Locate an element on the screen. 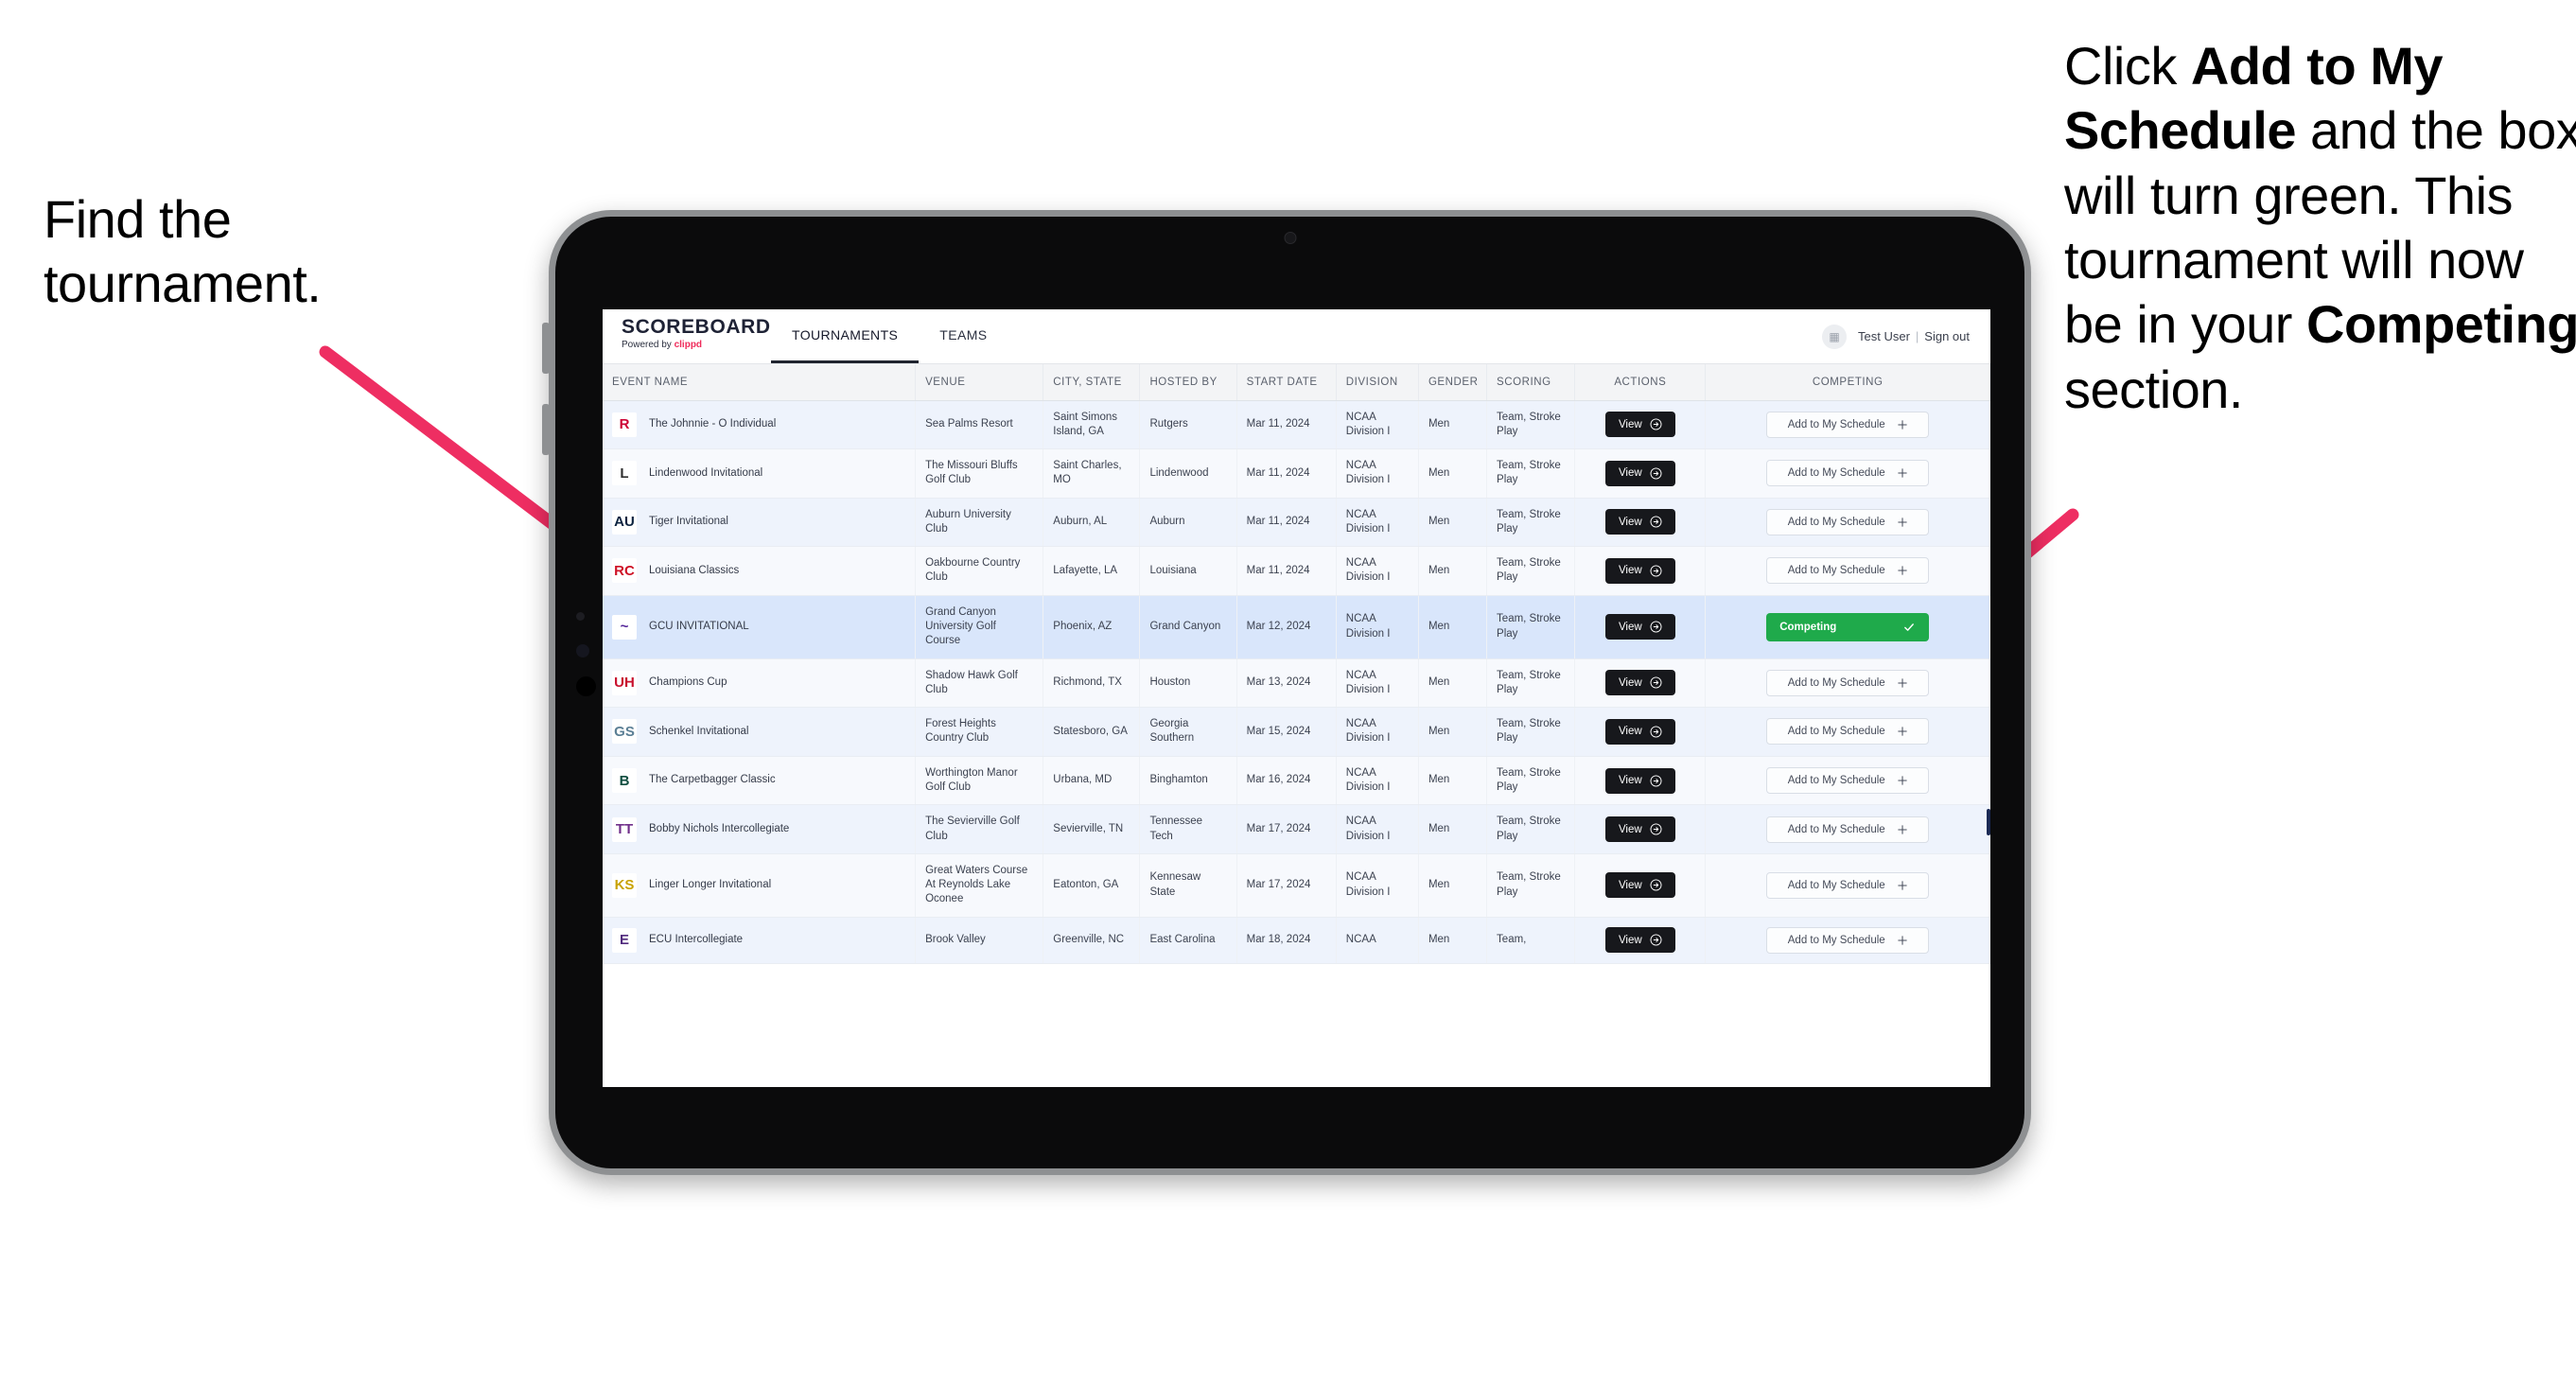 This screenshot has height=1386, width=2576. cell-event-name: RC Louisiana Classics is located at coordinates (760, 571).